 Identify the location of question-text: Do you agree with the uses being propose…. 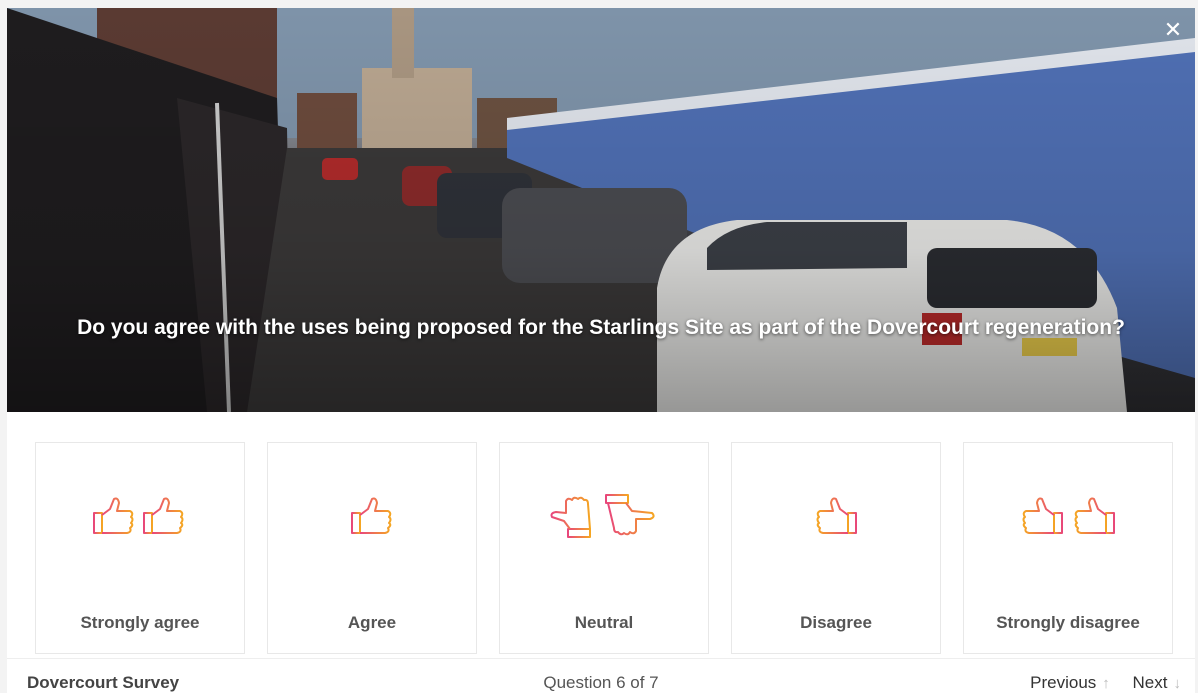
(601, 327).